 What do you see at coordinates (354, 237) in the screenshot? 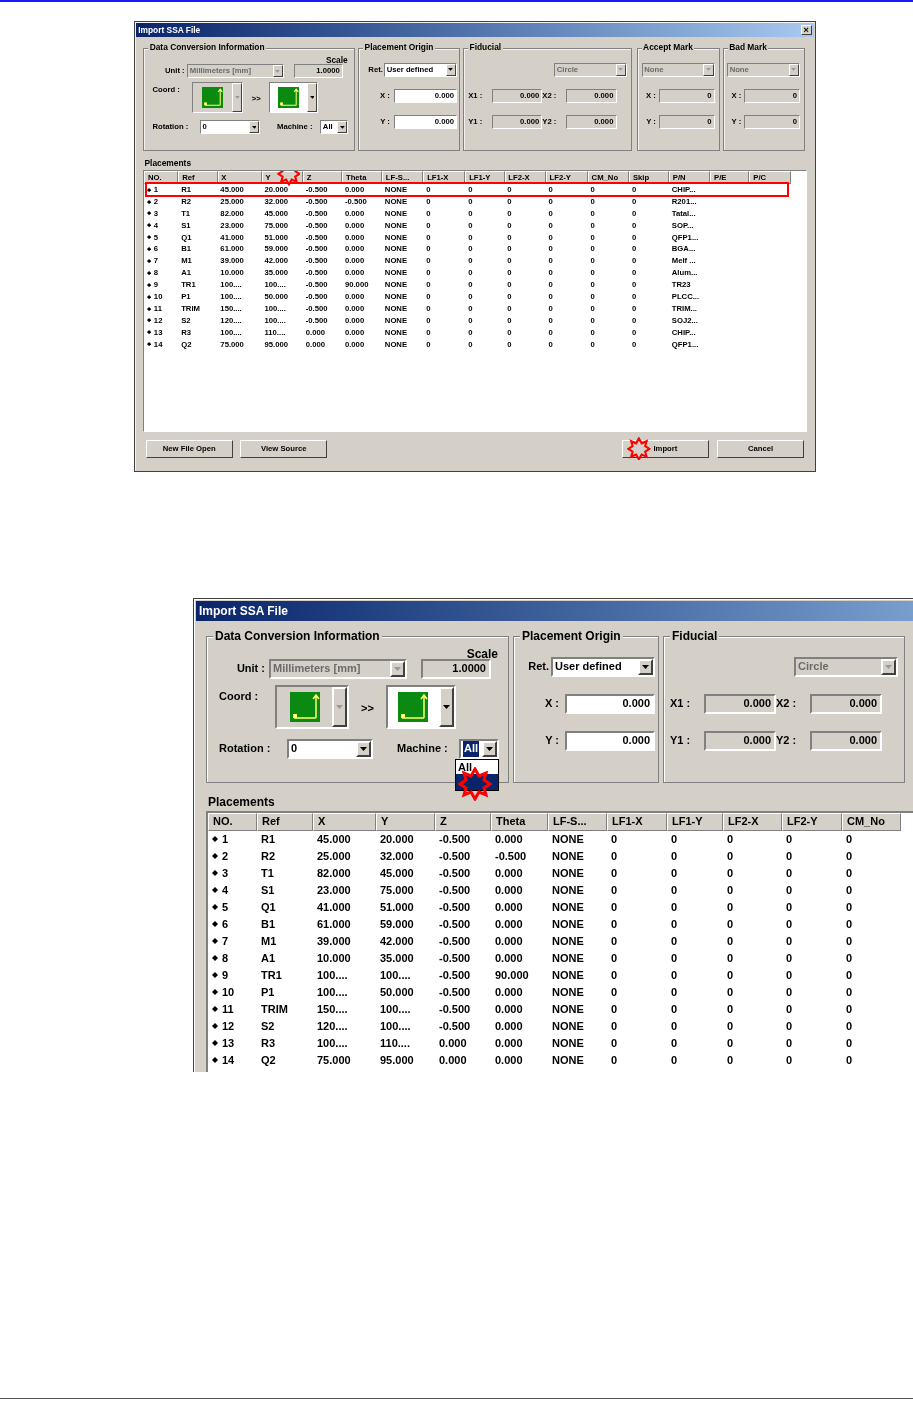
I see `table-cell-text: 0.000` at bounding box center [354, 237].